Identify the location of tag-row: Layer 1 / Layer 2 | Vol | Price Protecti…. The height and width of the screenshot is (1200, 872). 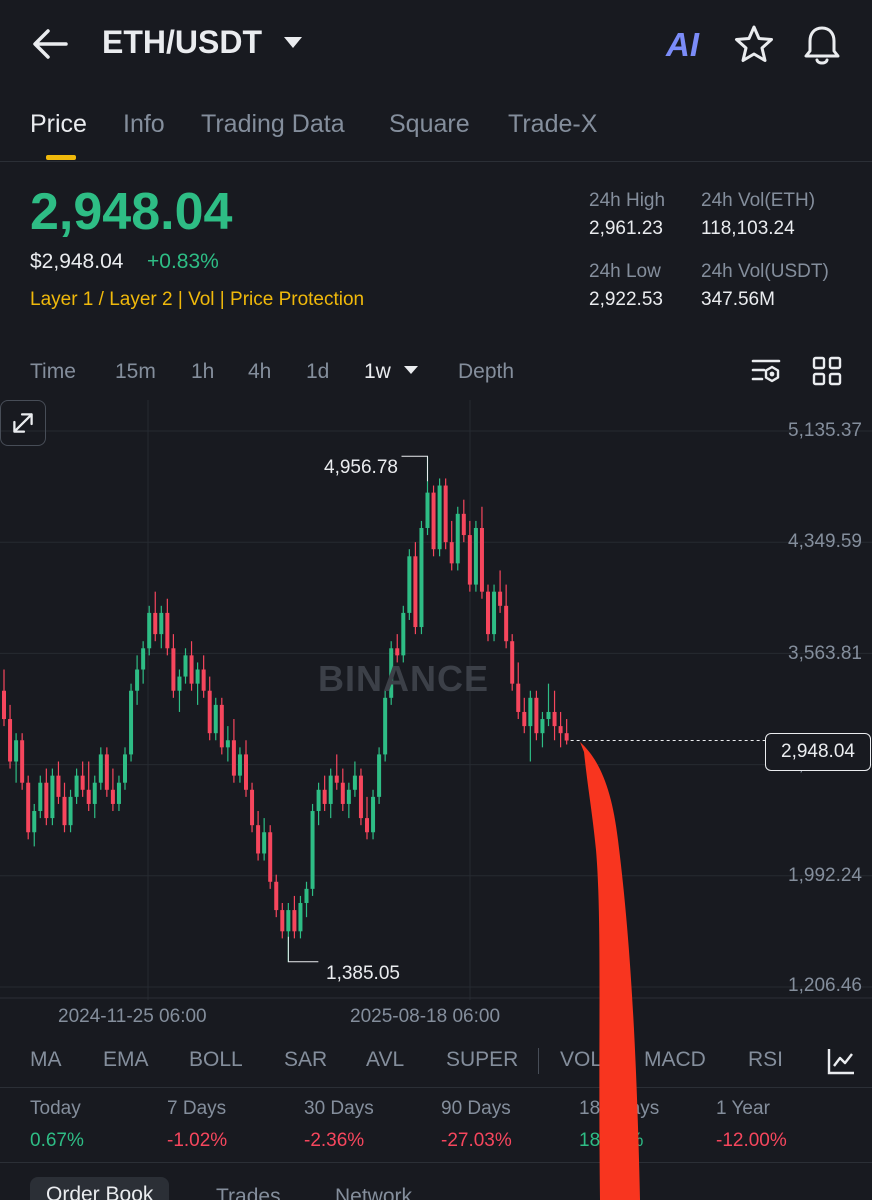
(197, 299).